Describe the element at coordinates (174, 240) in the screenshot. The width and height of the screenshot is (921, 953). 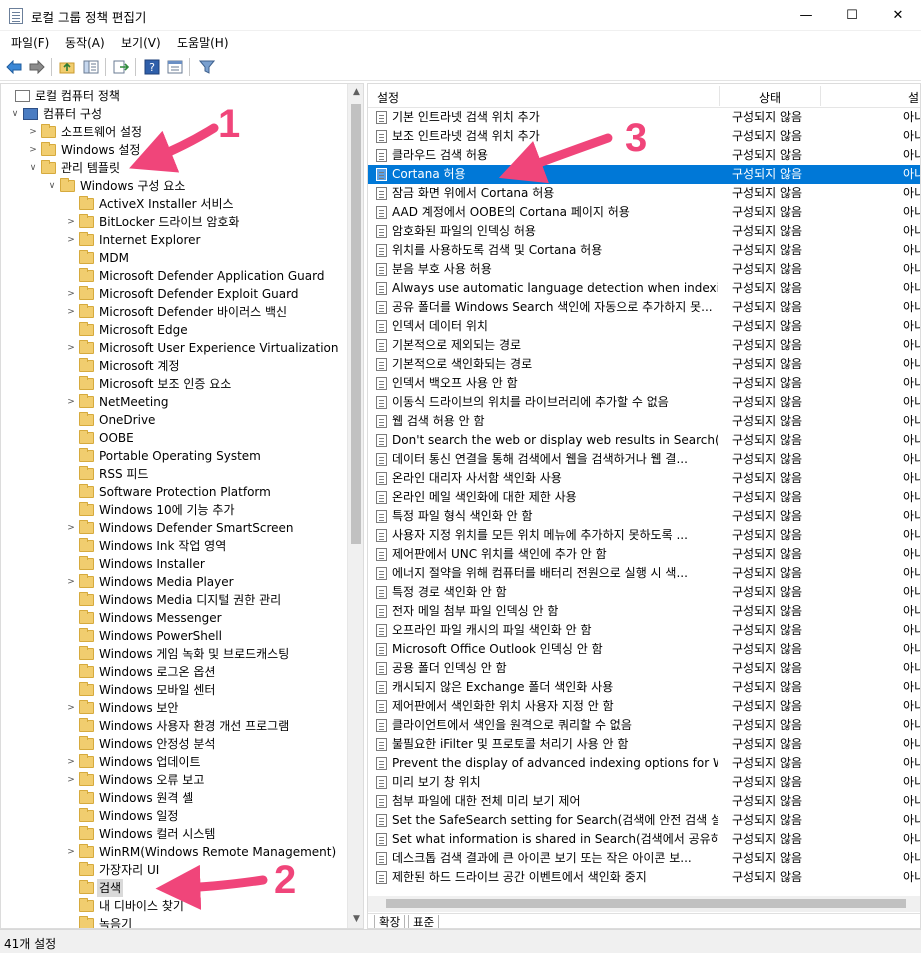
I see `tree-item: > Internet Explorer` at that location.